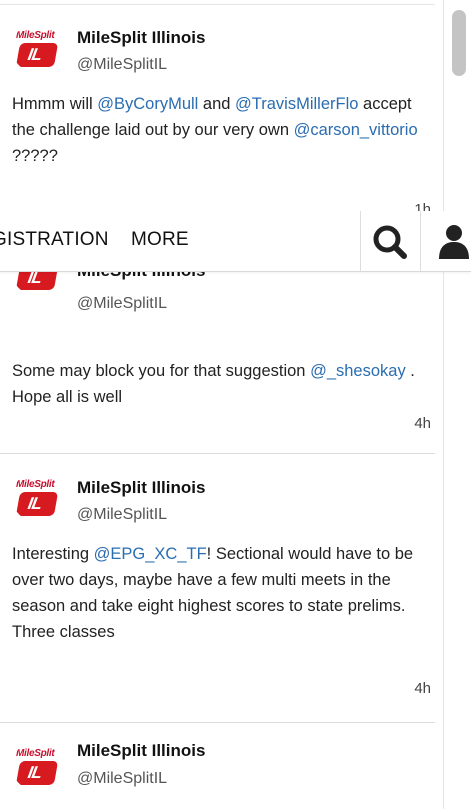 The width and height of the screenshot is (471, 809). Describe the element at coordinates (390, 242) in the screenshot. I see `search-icon` at that location.